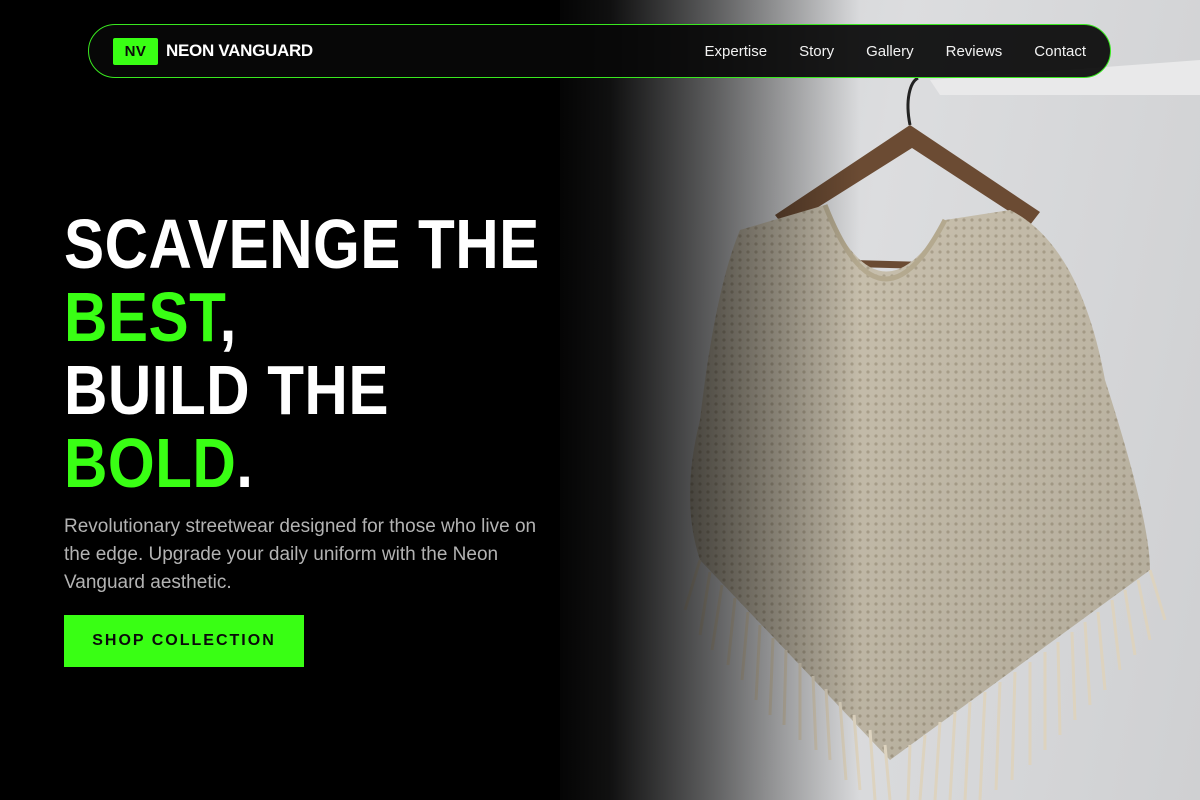 This screenshot has width=1200, height=800. What do you see at coordinates (184, 641) in the screenshot?
I see `shop-collection-button: SHOP COLLECTION` at bounding box center [184, 641].